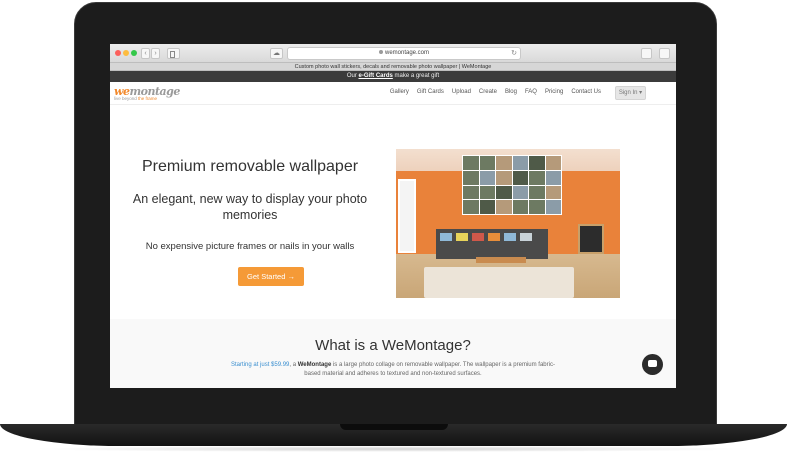 The image size is (787, 453). I want to click on sign-in-button: Sign In ▾, so click(630, 93).